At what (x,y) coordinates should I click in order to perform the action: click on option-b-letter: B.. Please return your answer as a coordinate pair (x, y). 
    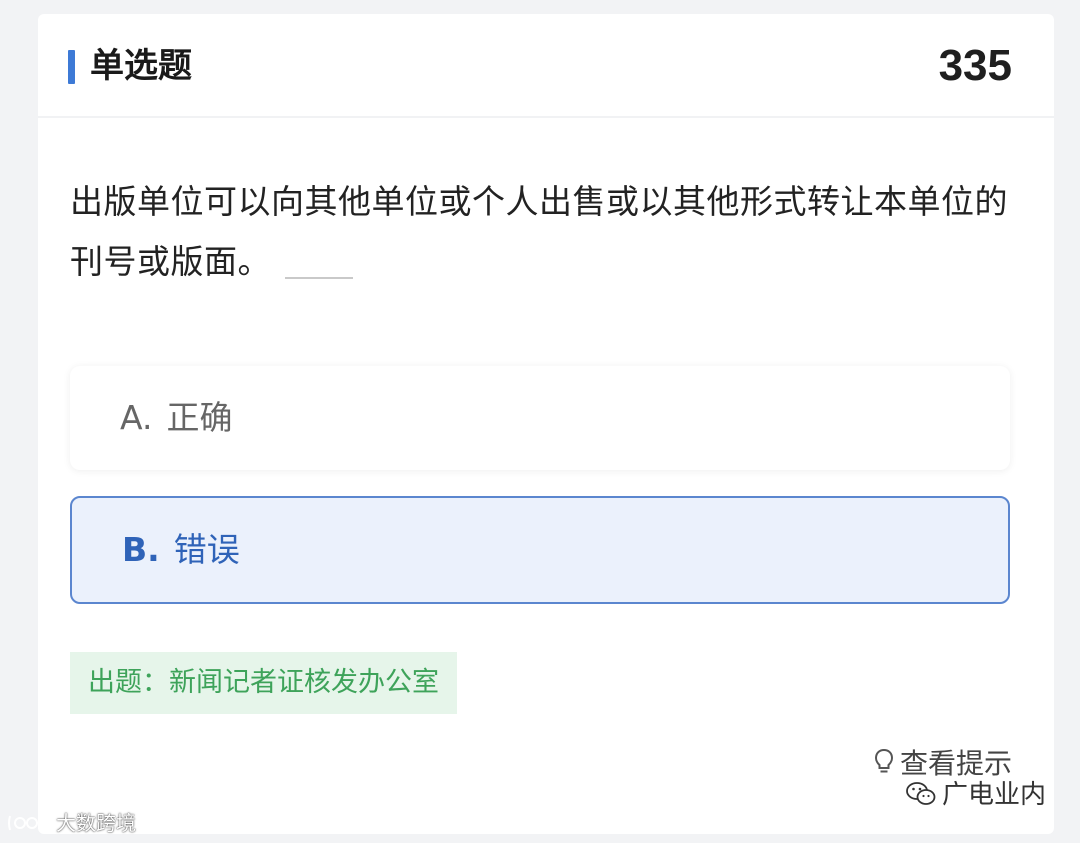
    Looking at the image, I should click on (141, 549).